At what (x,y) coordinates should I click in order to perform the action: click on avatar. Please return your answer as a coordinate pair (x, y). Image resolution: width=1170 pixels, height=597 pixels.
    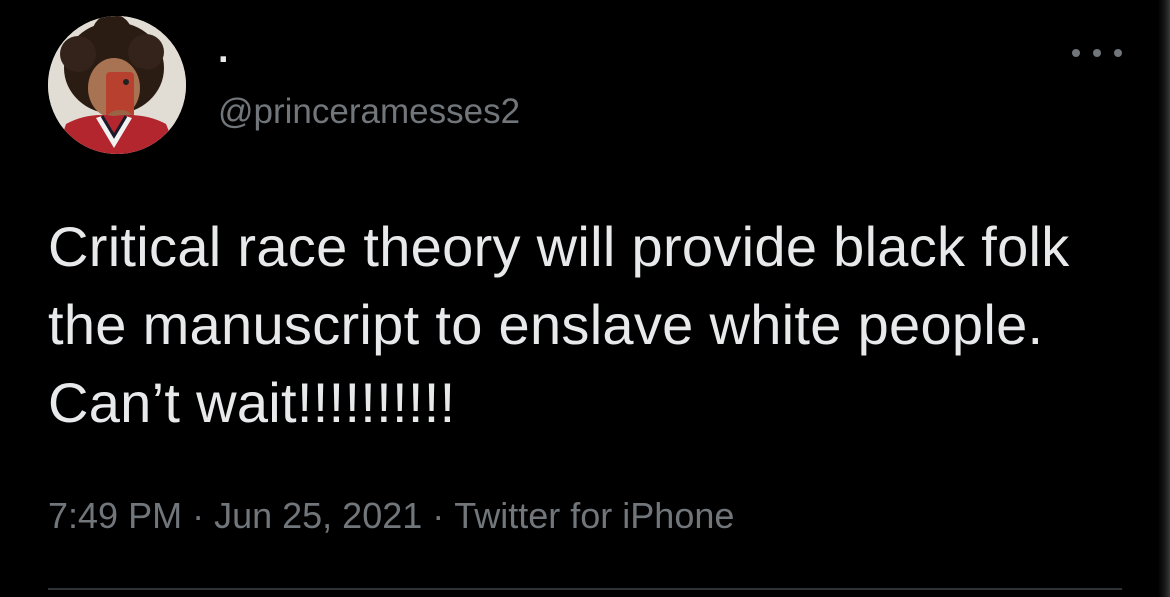
    Looking at the image, I should click on (117, 85).